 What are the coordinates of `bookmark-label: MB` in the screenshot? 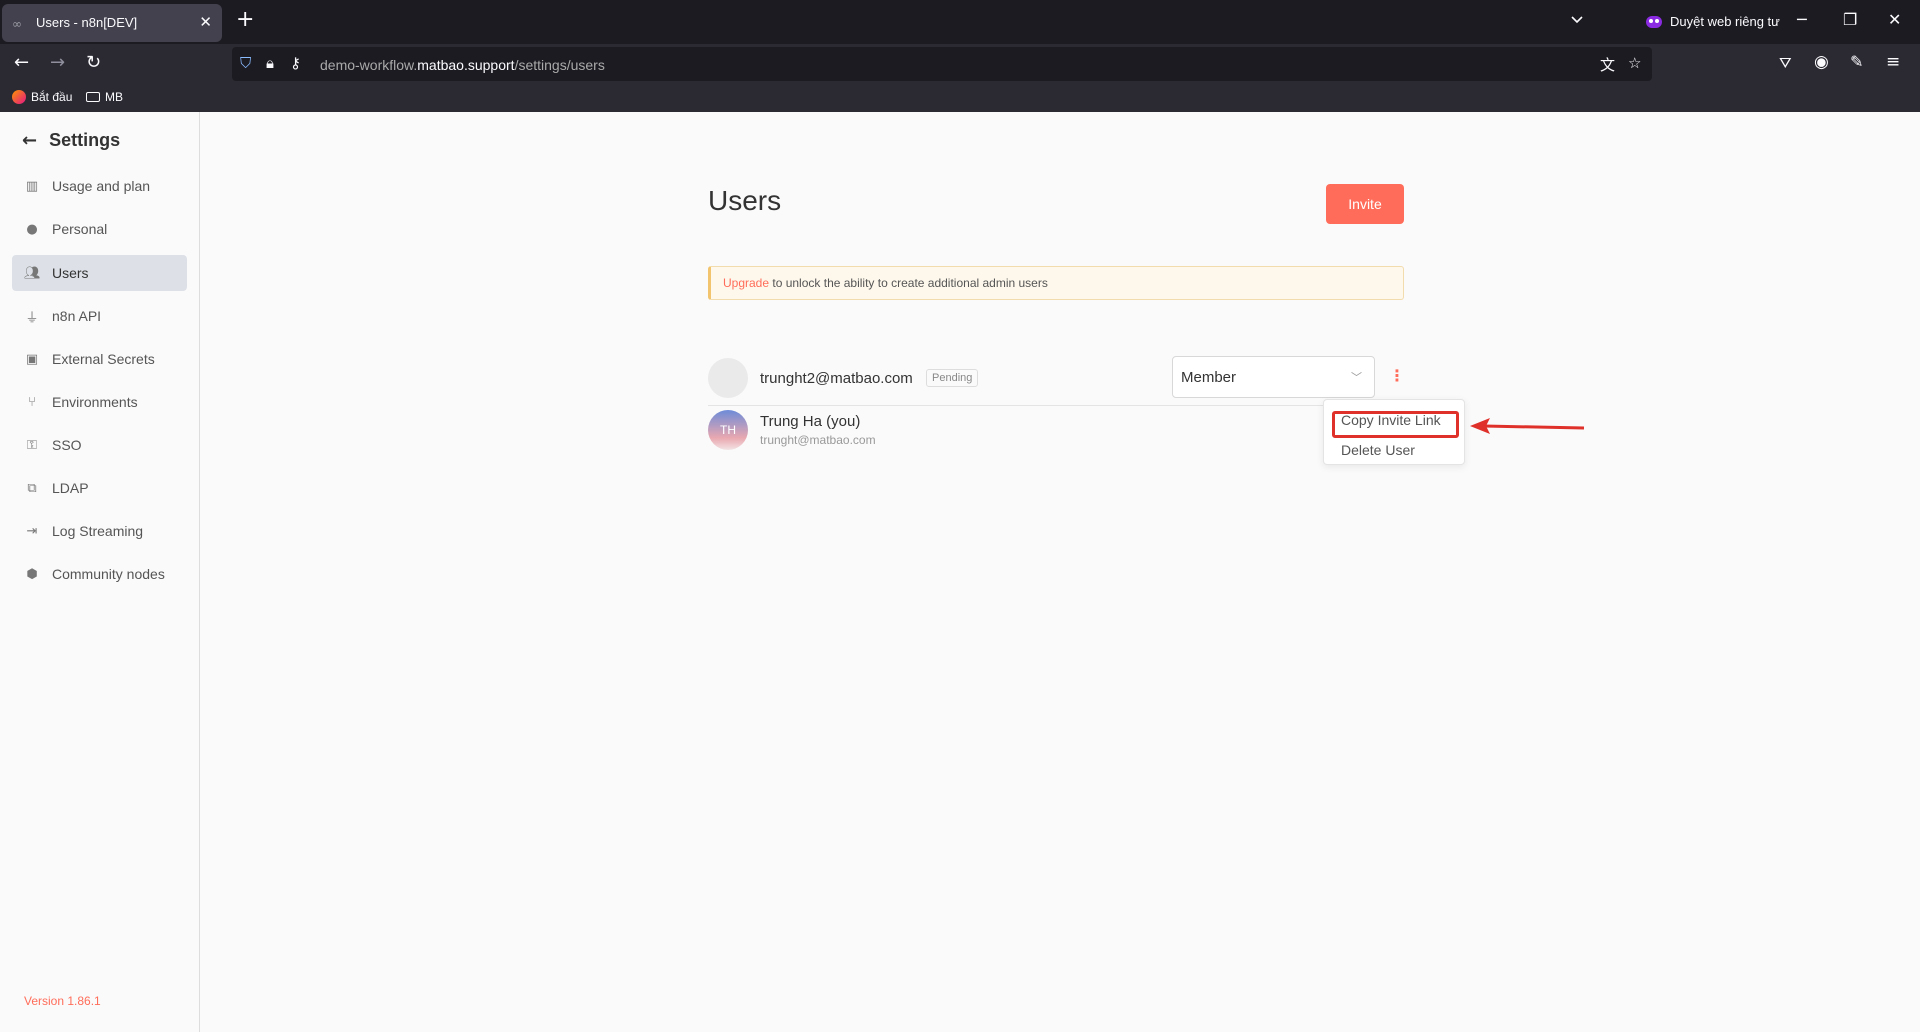 It's located at (114, 97).